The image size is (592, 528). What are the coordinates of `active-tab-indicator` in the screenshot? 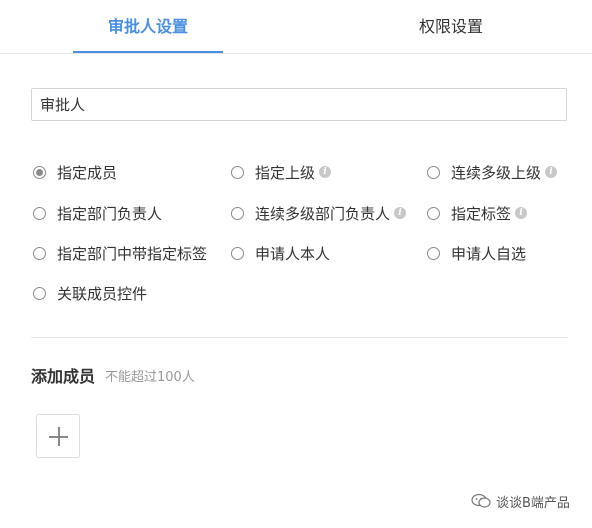 It's located at (148, 52).